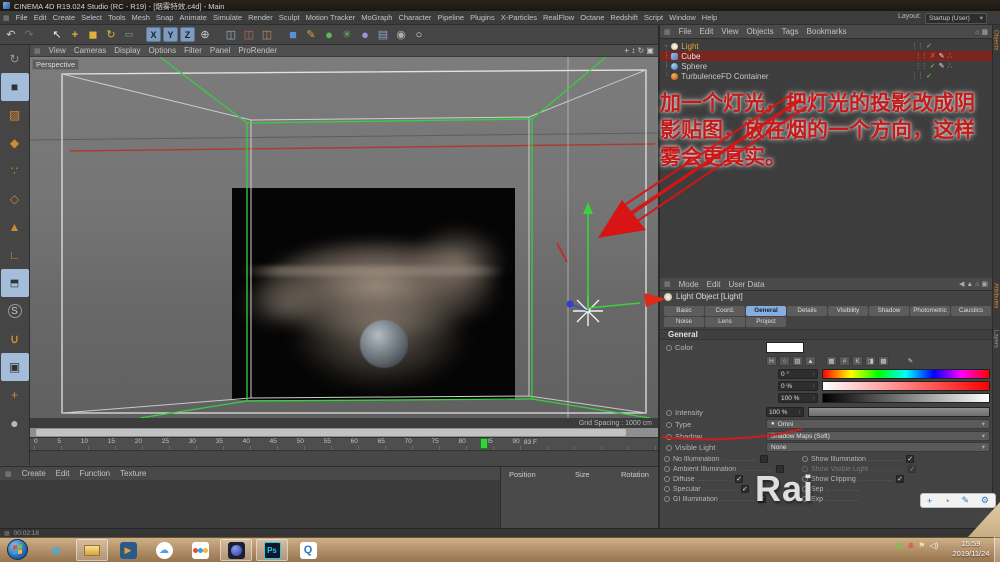 This screenshot has width=1000, height=562. Describe the element at coordinates (827, 31) in the screenshot. I see `om-menu-item-5: Bookmarks` at that location.